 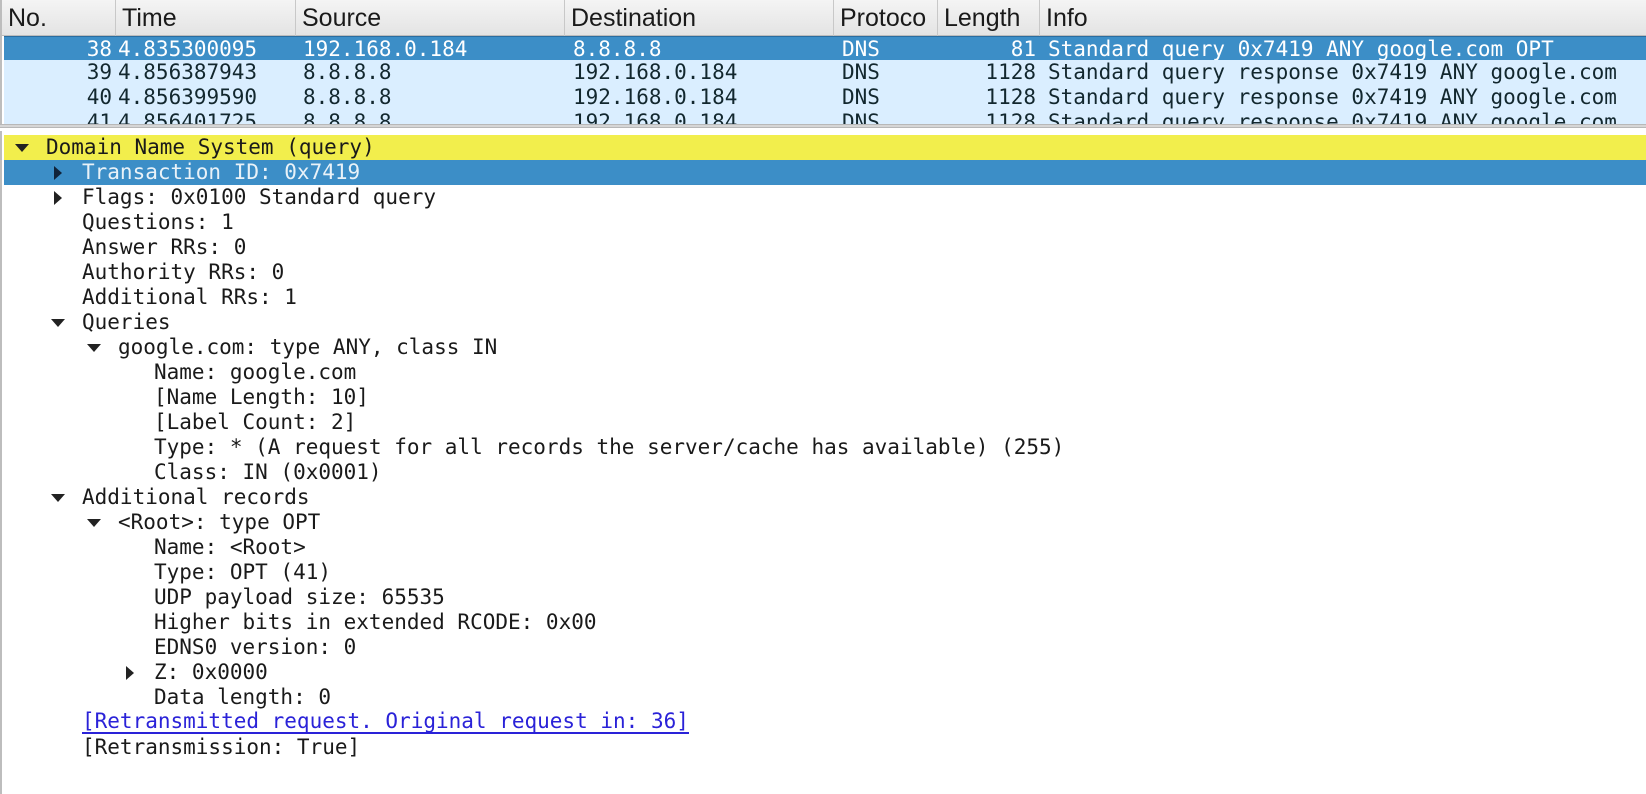 I want to click on tree-item-edns0-version: EDNS0 version: 0, so click(x=825, y=647).